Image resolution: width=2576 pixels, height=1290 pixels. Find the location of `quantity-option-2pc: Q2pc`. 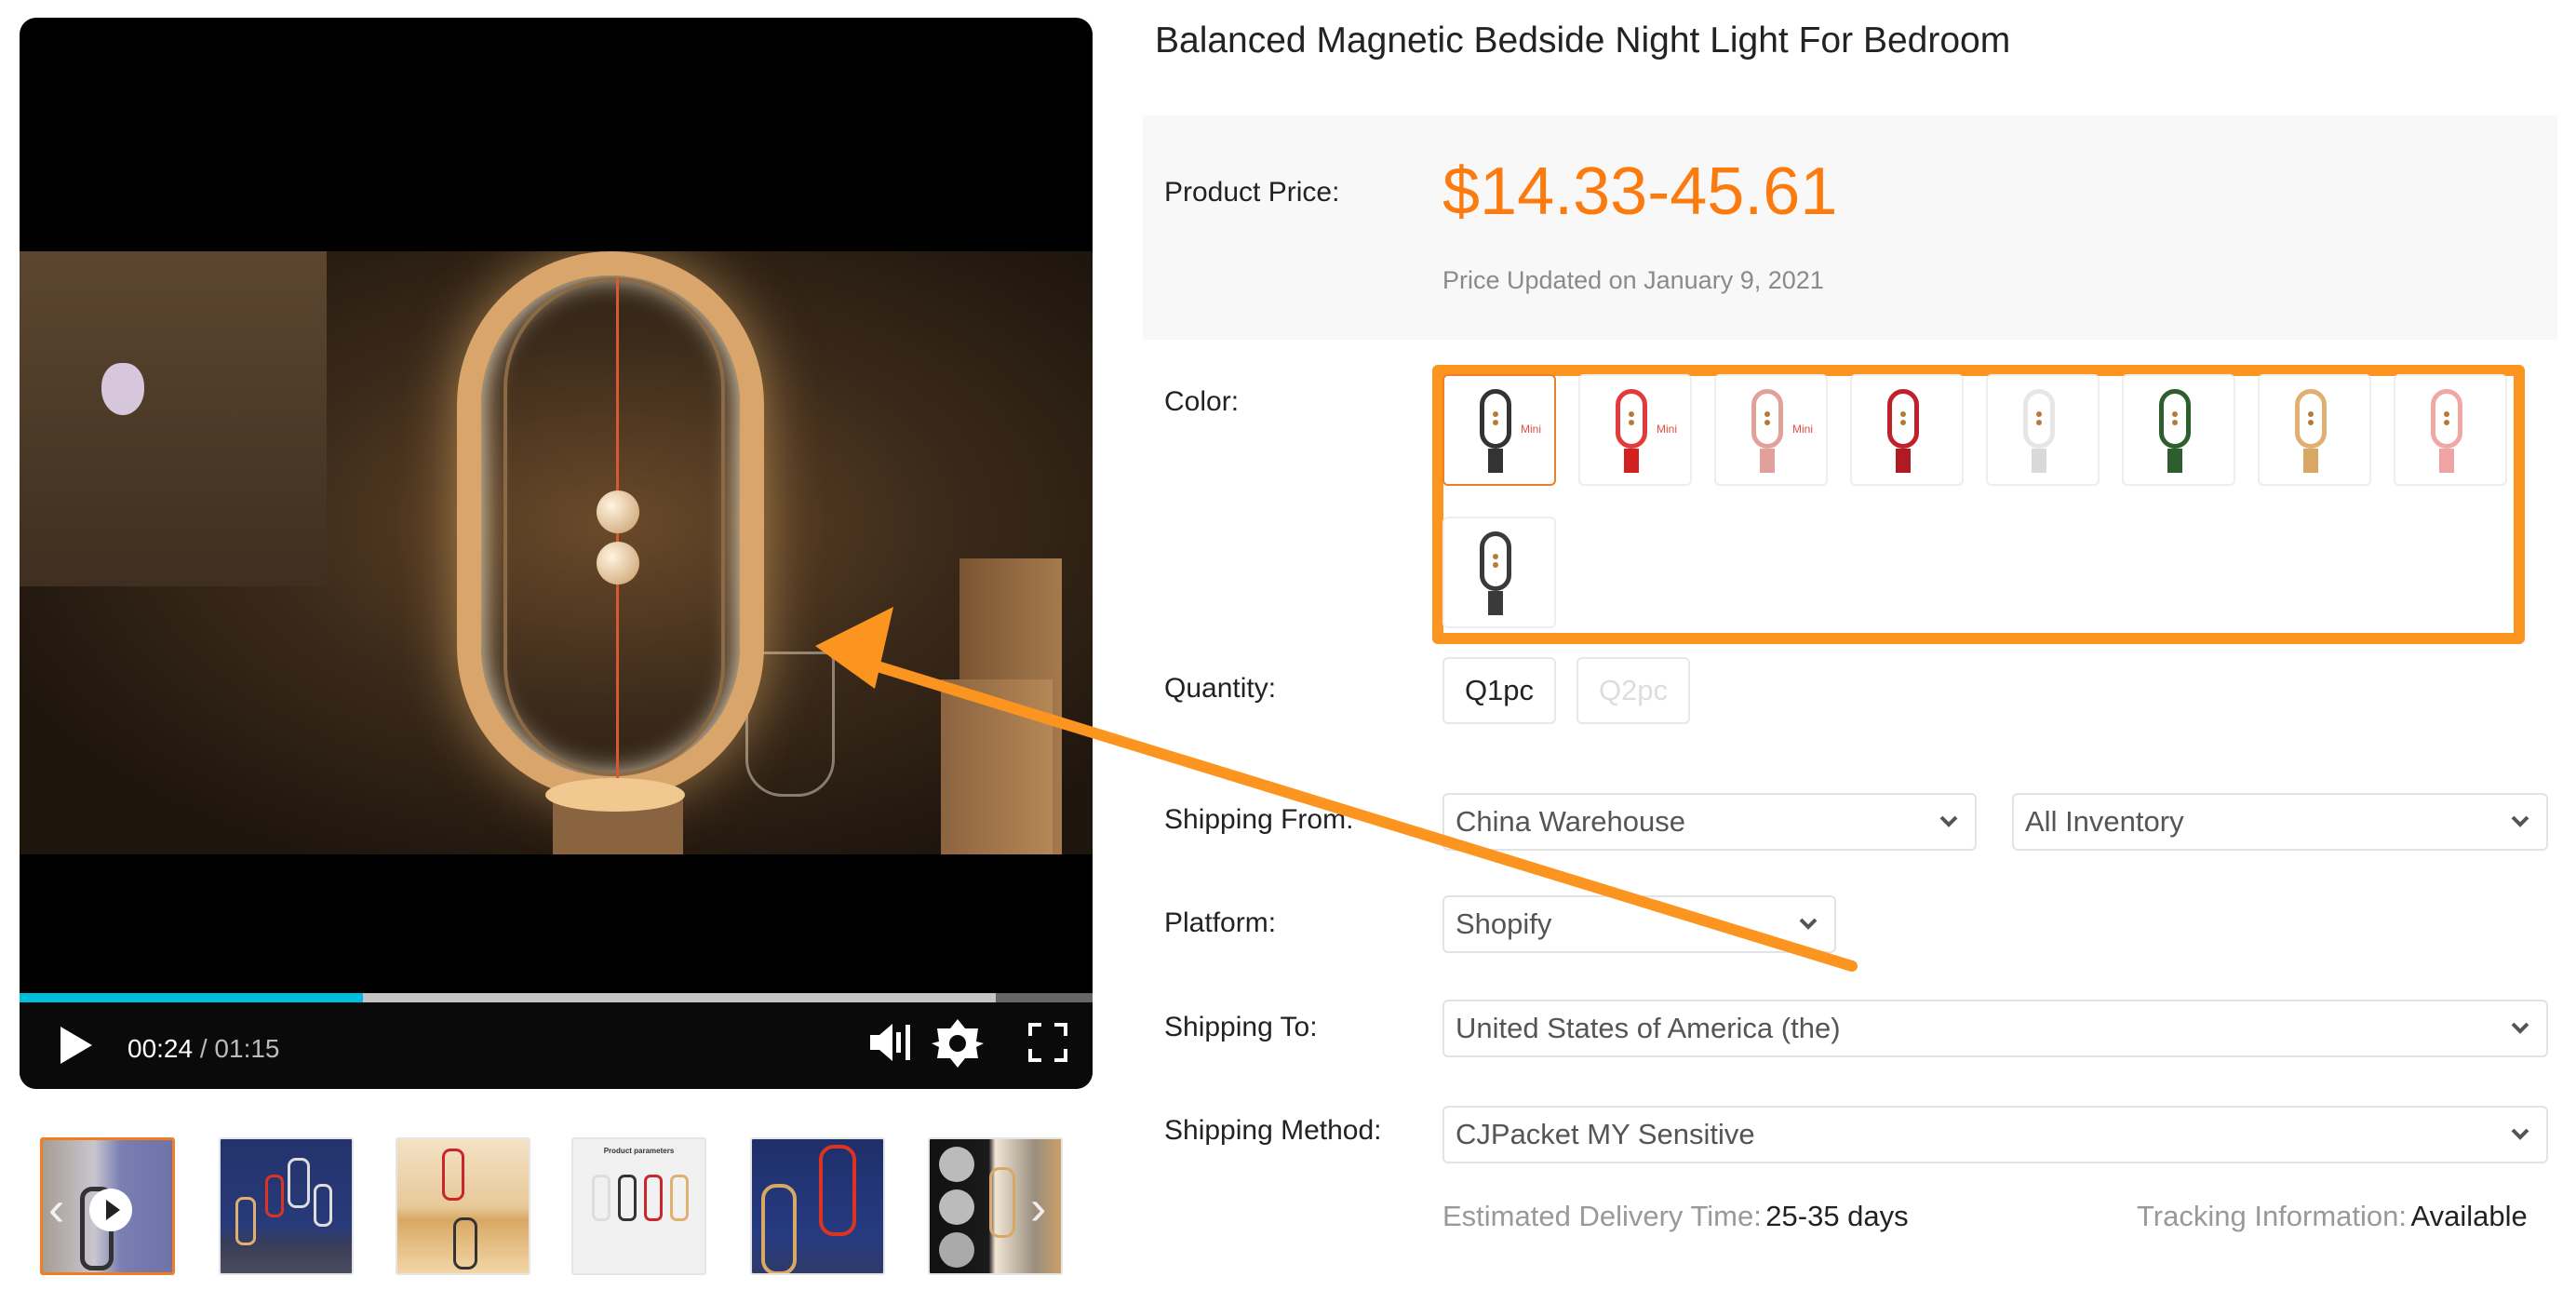

quantity-option-2pc: Q2pc is located at coordinates (1633, 690).